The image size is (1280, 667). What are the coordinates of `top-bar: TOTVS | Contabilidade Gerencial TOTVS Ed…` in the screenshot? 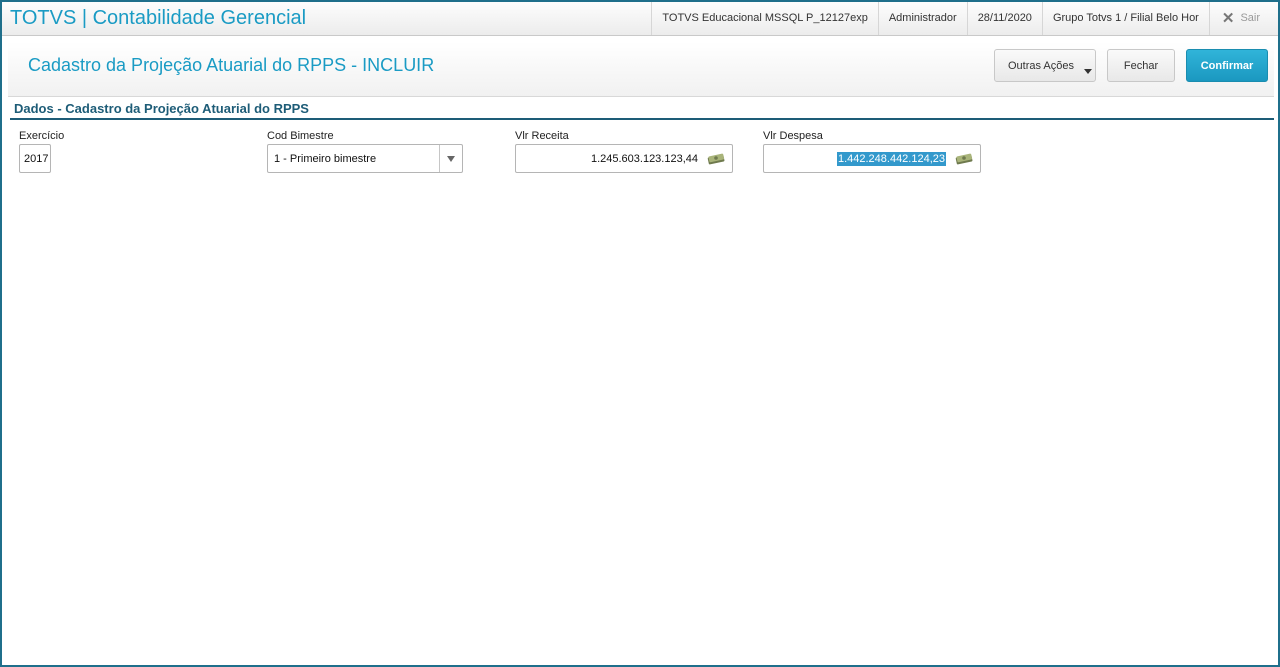 It's located at (640, 19).